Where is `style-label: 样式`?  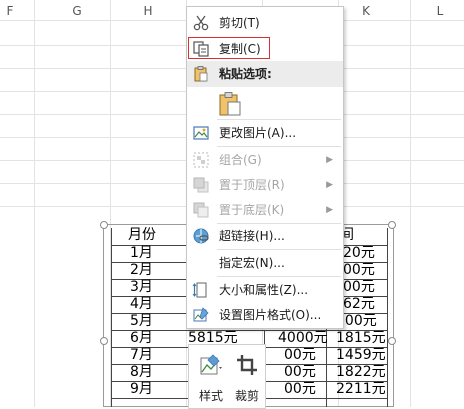
style-label: 样式 is located at coordinates (211, 396).